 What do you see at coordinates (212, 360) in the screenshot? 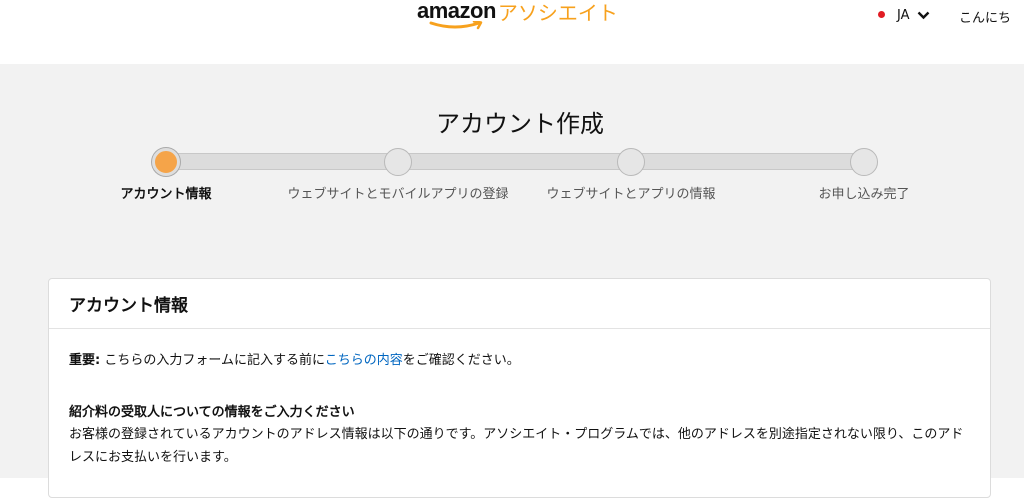
I see `notice-text-1: こちらの入力フォームに記入する前に` at bounding box center [212, 360].